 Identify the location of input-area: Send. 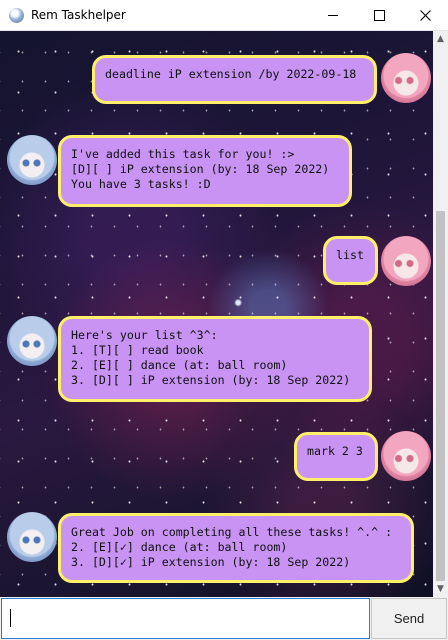
(224, 618).